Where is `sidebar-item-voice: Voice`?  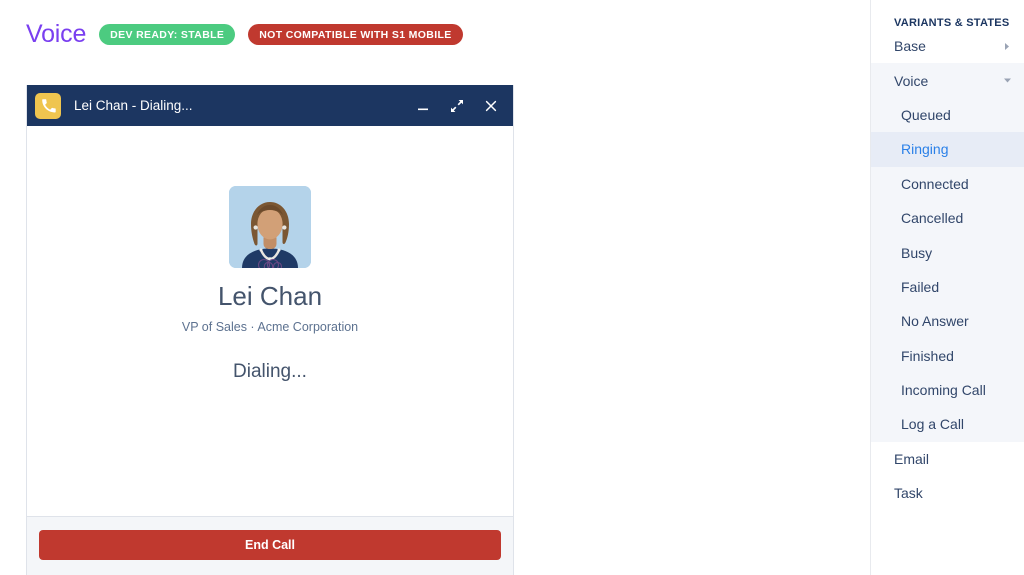
sidebar-item-voice: Voice is located at coordinates (947, 80).